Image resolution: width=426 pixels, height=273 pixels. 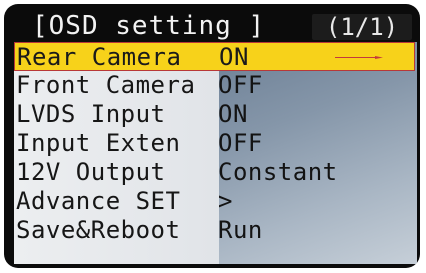 What do you see at coordinates (215, 230) in the screenshot?
I see `menu-item-save-reboot: Save&Reboot Run` at bounding box center [215, 230].